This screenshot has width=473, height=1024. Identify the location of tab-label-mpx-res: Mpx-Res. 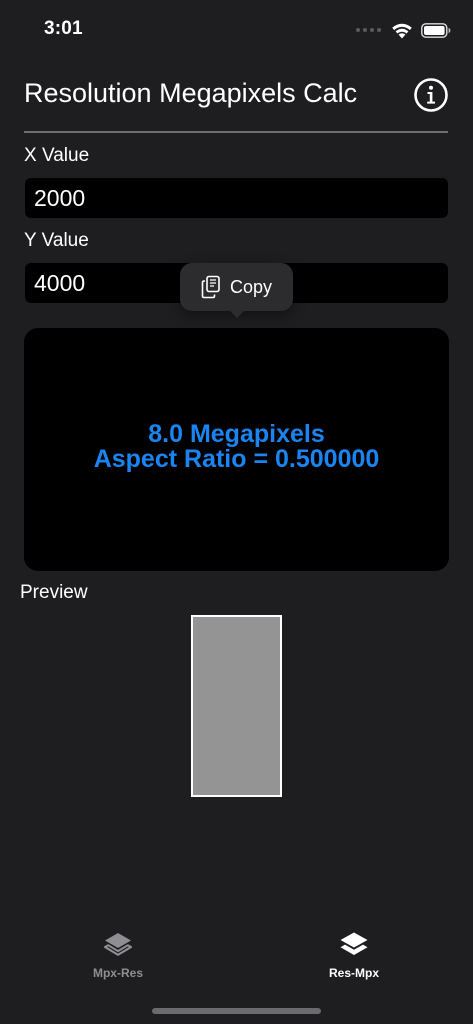
(117, 973).